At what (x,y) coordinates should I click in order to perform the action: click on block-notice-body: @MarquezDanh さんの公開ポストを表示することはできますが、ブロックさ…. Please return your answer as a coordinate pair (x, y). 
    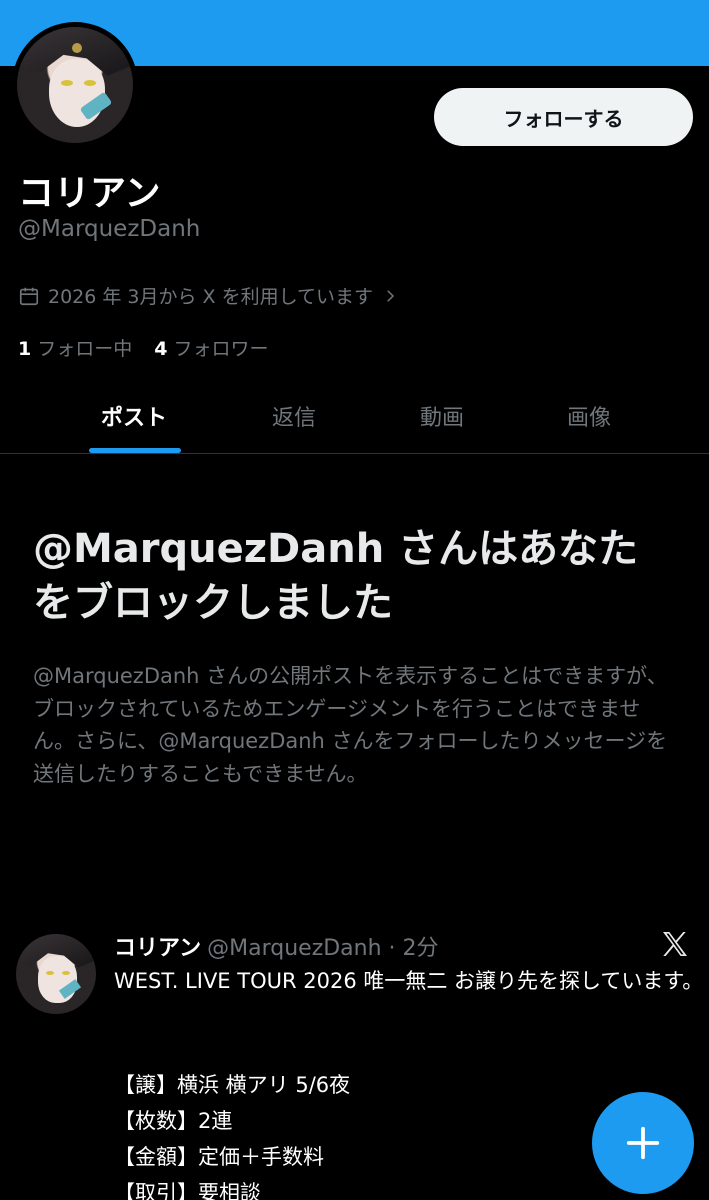
    Looking at the image, I should click on (350, 725).